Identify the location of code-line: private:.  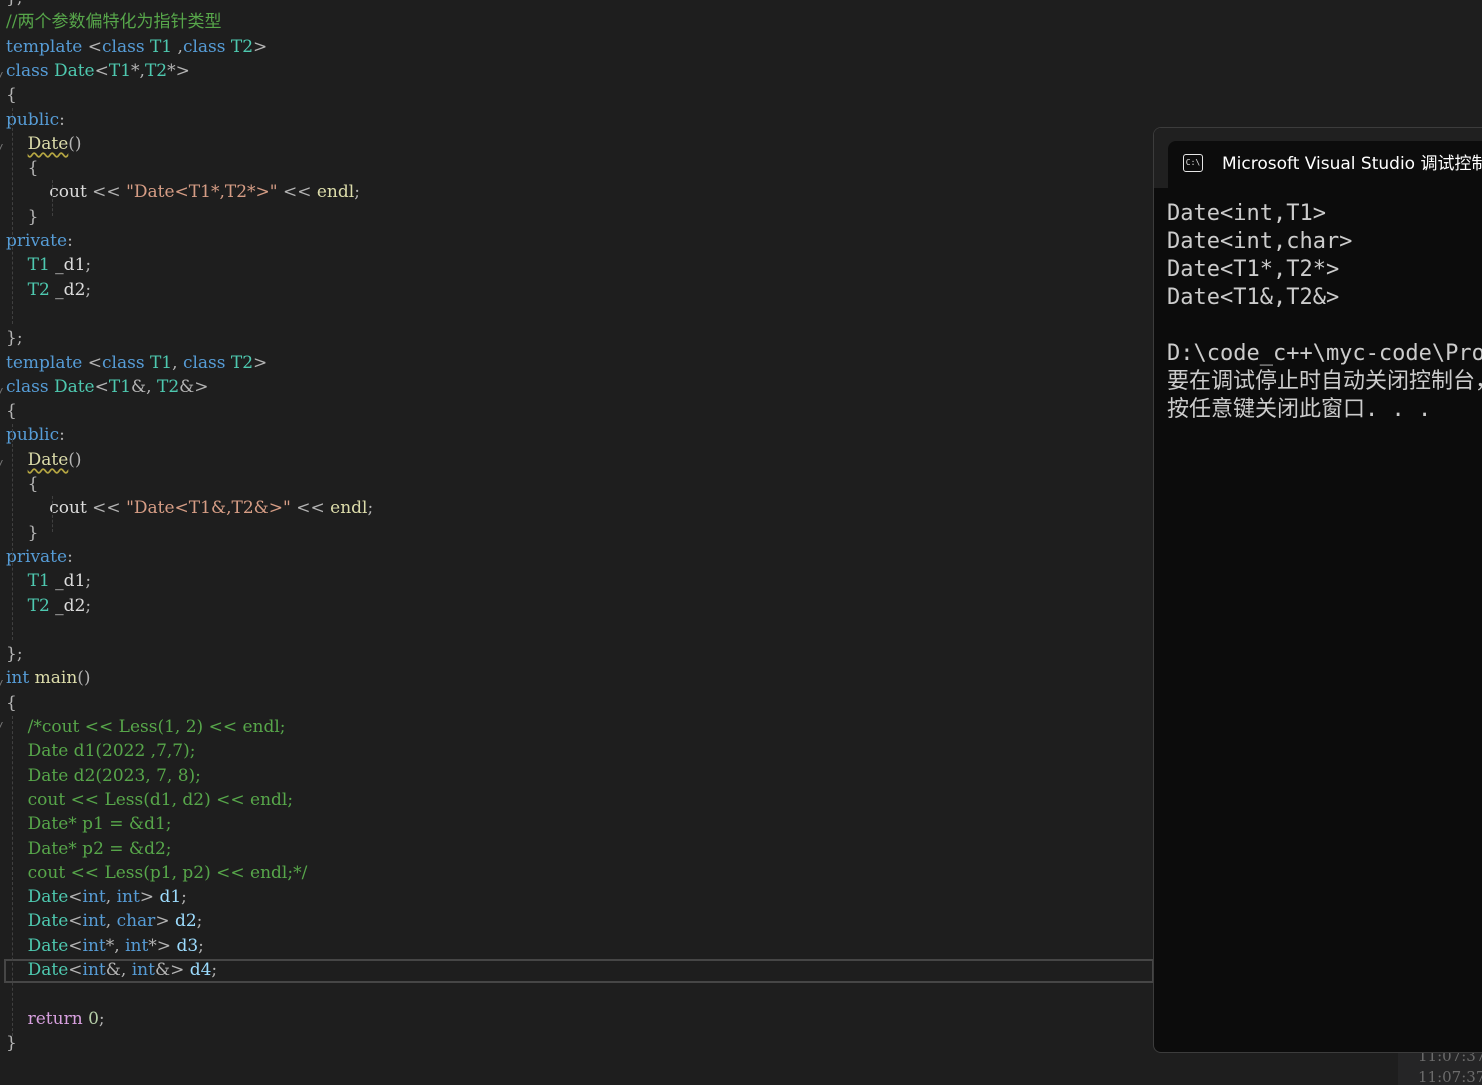
(39, 557).